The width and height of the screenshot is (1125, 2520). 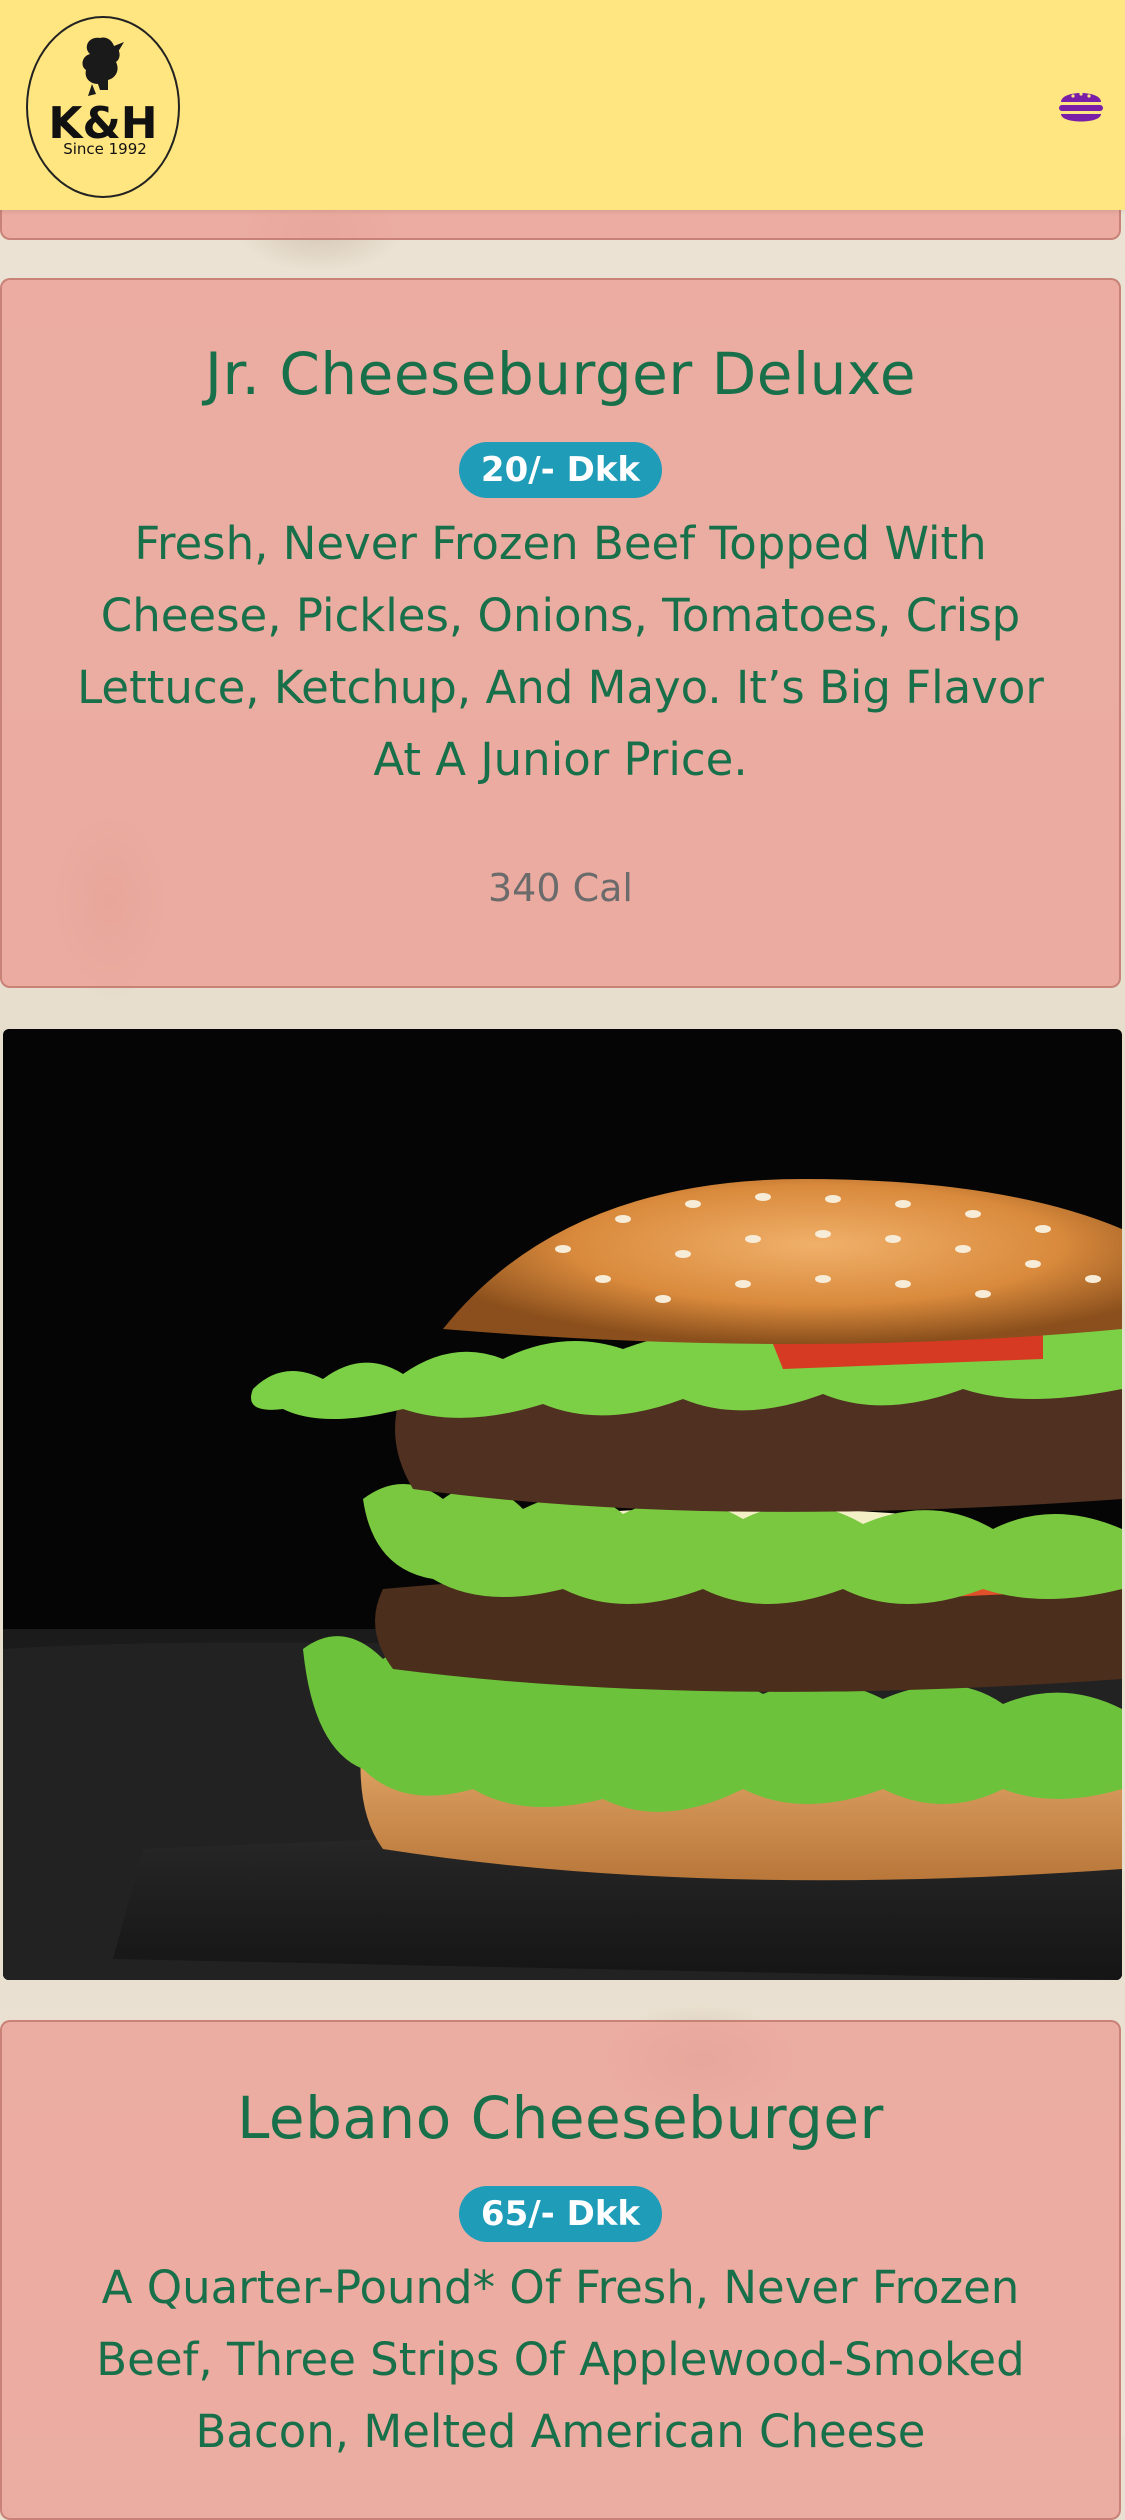 I want to click on item-title: Lebano Cheeseburger, so click(x=560, y=2118).